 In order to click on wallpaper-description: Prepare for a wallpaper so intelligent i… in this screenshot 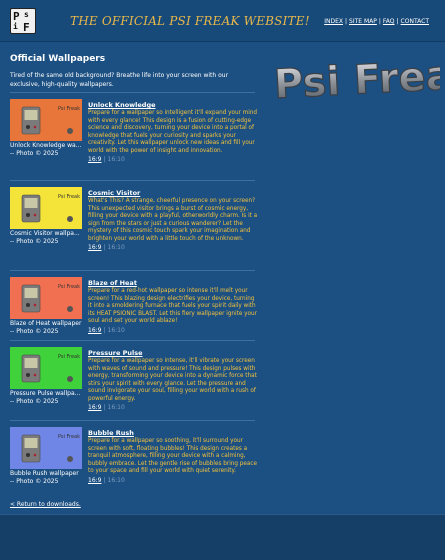, I will do `click(173, 132)`.